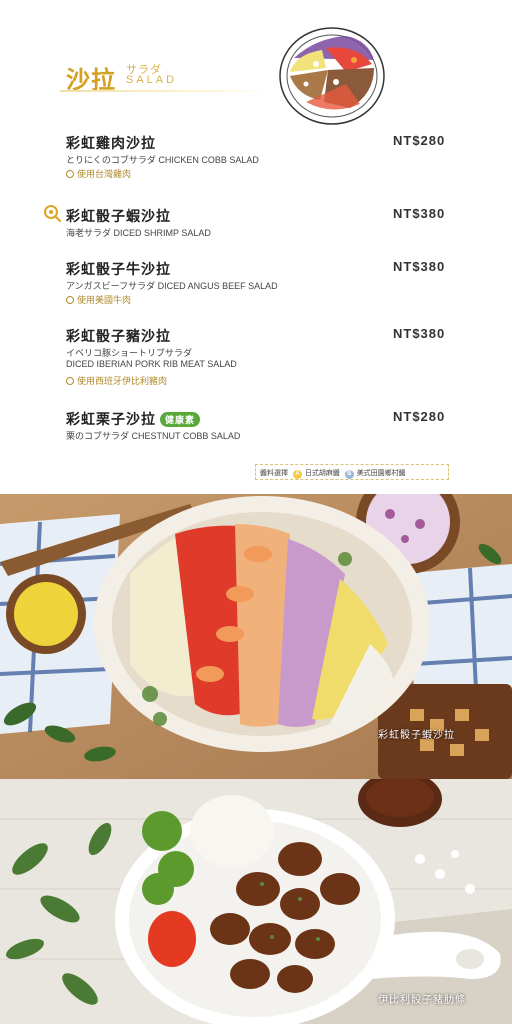 The height and width of the screenshot is (1024, 512). I want to click on pork-photo-caption: 伊比利骰子豬肋條, so click(422, 1000).